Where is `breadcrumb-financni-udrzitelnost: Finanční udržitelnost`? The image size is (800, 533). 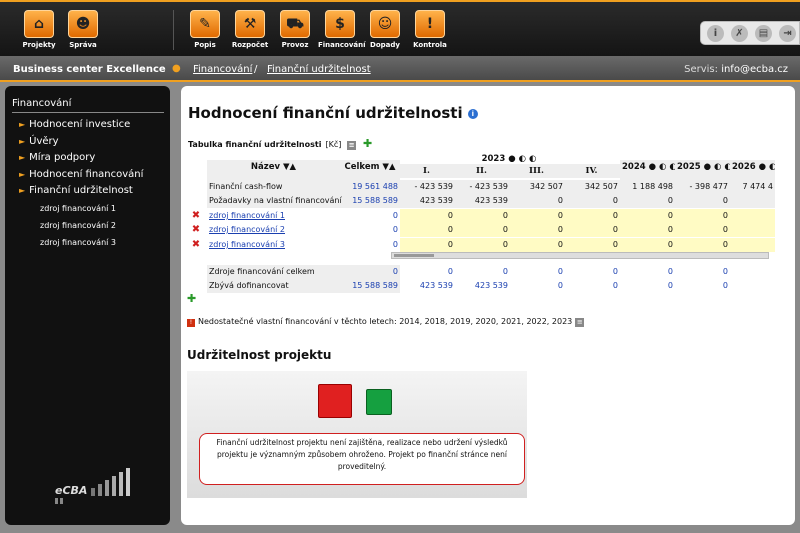
breadcrumb-financni-udrzitelnost: Finanční udržitelnost is located at coordinates (319, 69).